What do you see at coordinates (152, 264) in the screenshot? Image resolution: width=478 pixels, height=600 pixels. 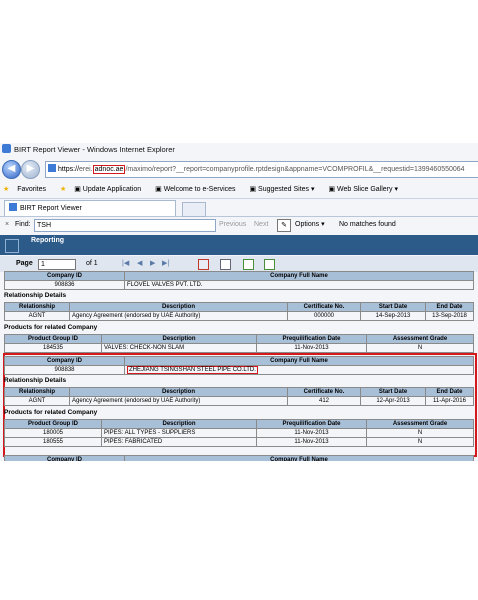 I see `next-page-icon: ▶` at bounding box center [152, 264].